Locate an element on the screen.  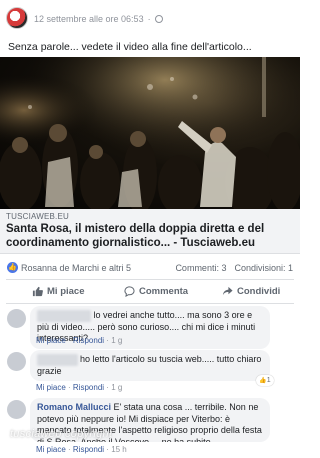
share-label: Condividi is located at coordinates (259, 291).